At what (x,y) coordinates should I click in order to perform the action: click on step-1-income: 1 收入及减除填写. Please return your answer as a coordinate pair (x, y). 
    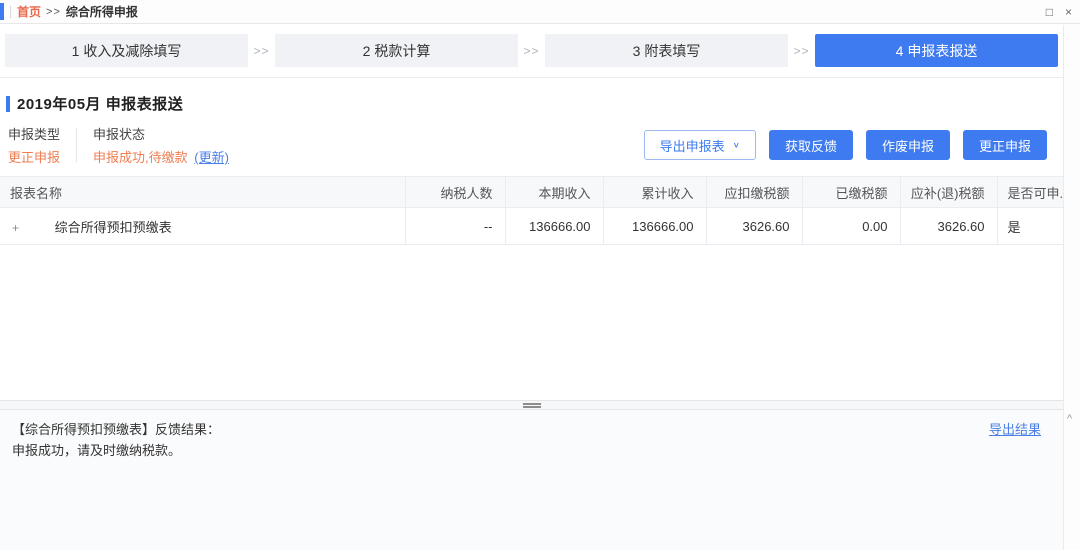
    Looking at the image, I should click on (126, 50).